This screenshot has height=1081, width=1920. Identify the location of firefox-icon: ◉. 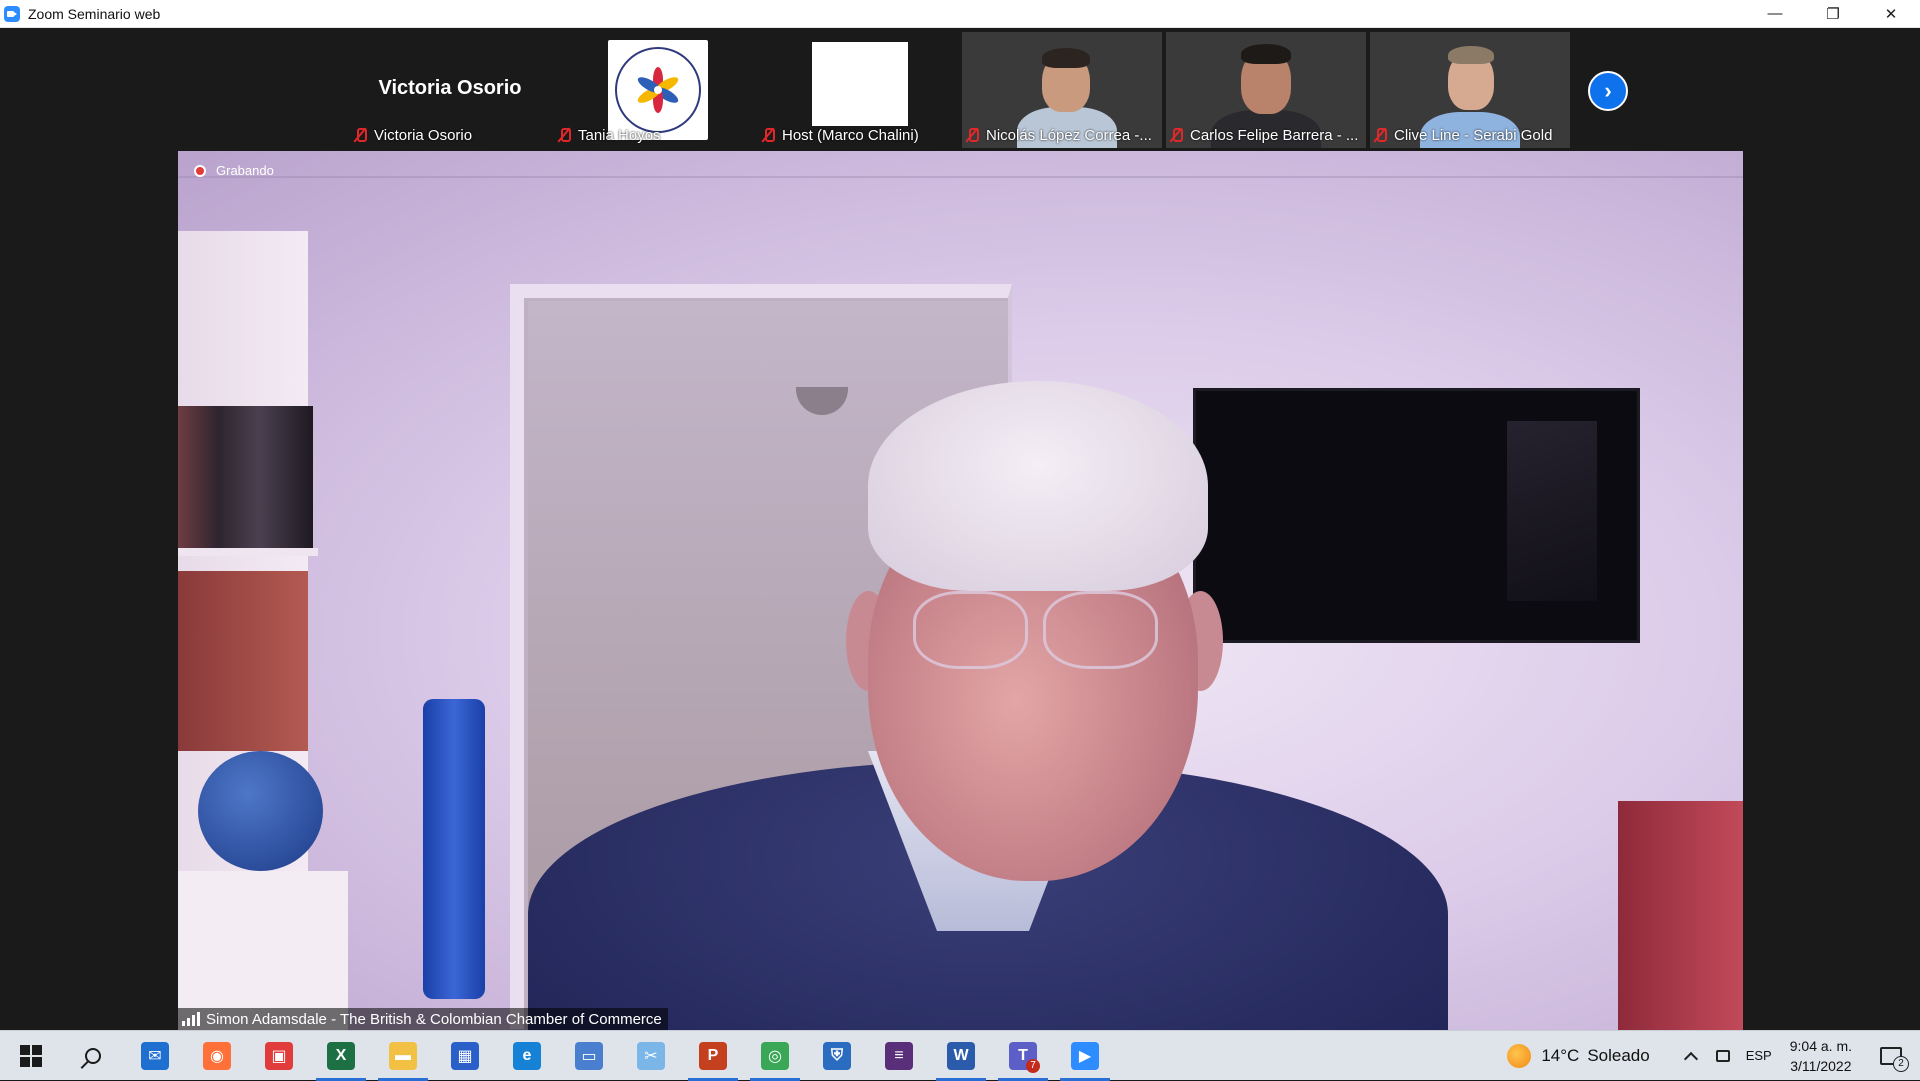
(217, 1055).